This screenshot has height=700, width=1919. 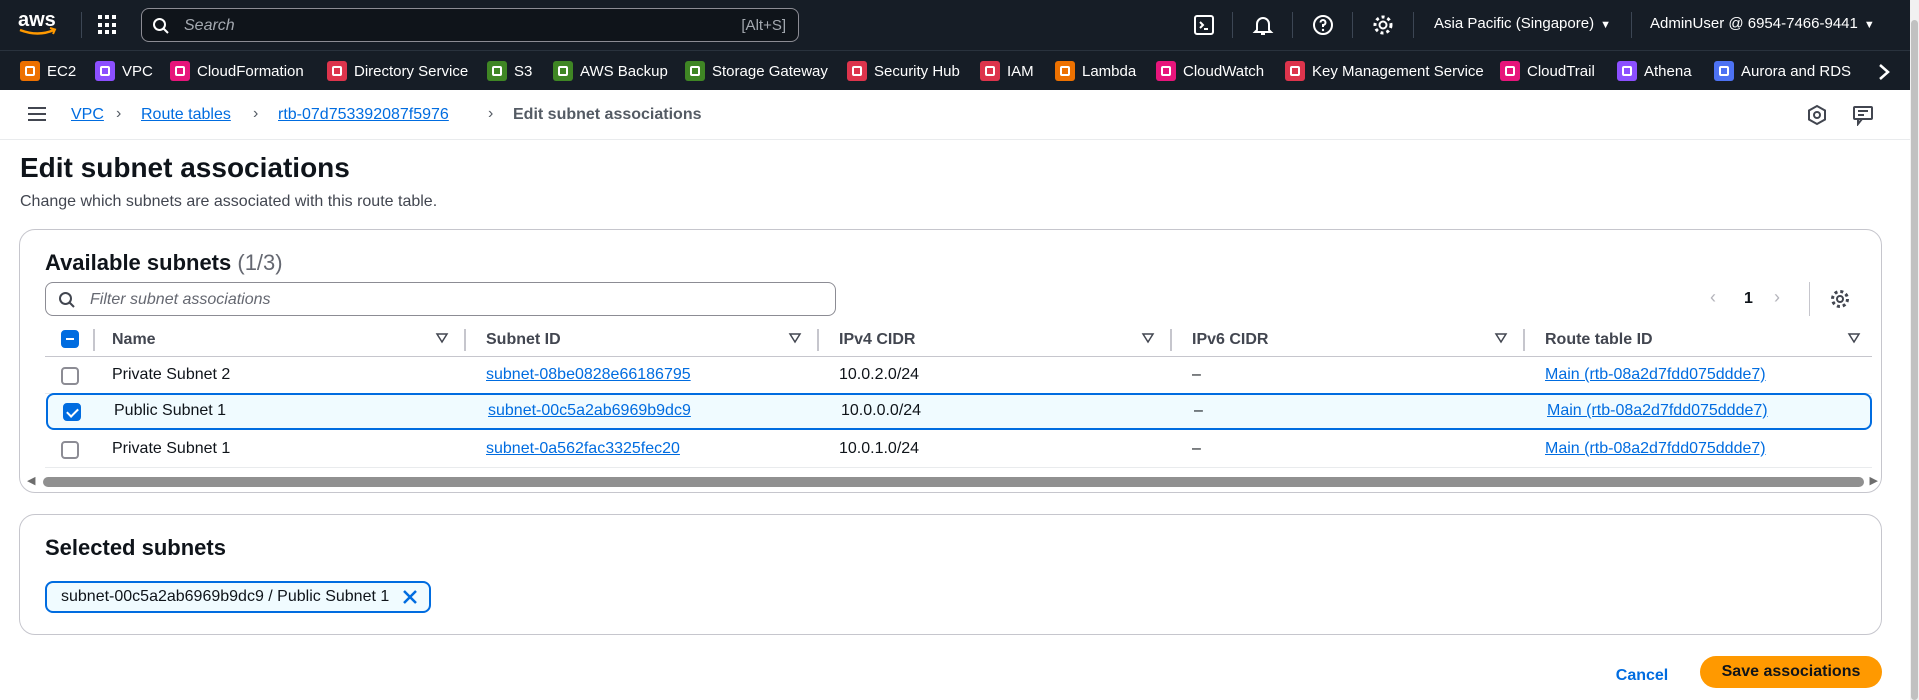 I want to click on athena-icon, so click(x=1627, y=71).